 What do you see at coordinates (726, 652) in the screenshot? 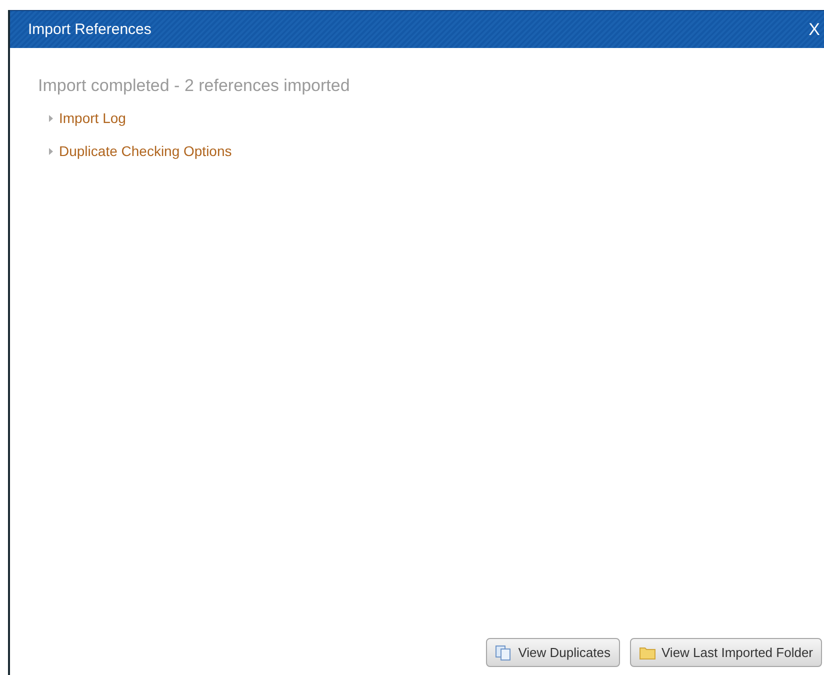
I see `view-folder-button: View Last Imported Folder` at bounding box center [726, 652].